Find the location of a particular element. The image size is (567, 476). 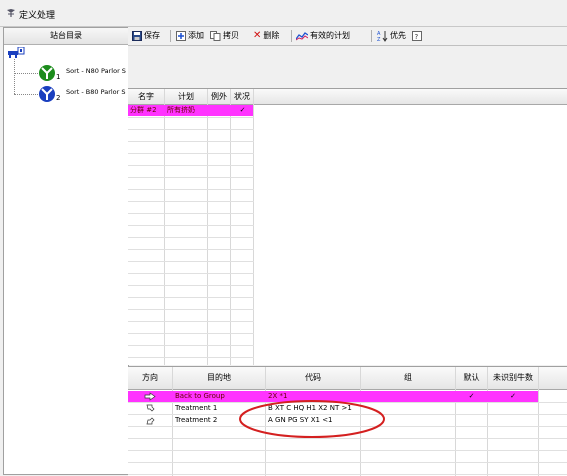

upper-toolbar-spacer is located at coordinates (347, 67).